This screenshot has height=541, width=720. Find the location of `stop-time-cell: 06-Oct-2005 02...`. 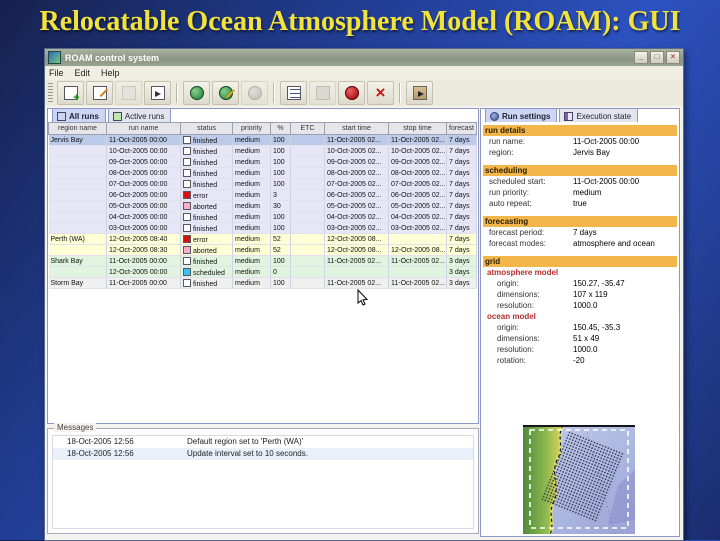

stop-time-cell: 06-Oct-2005 02... is located at coordinates (417, 195).